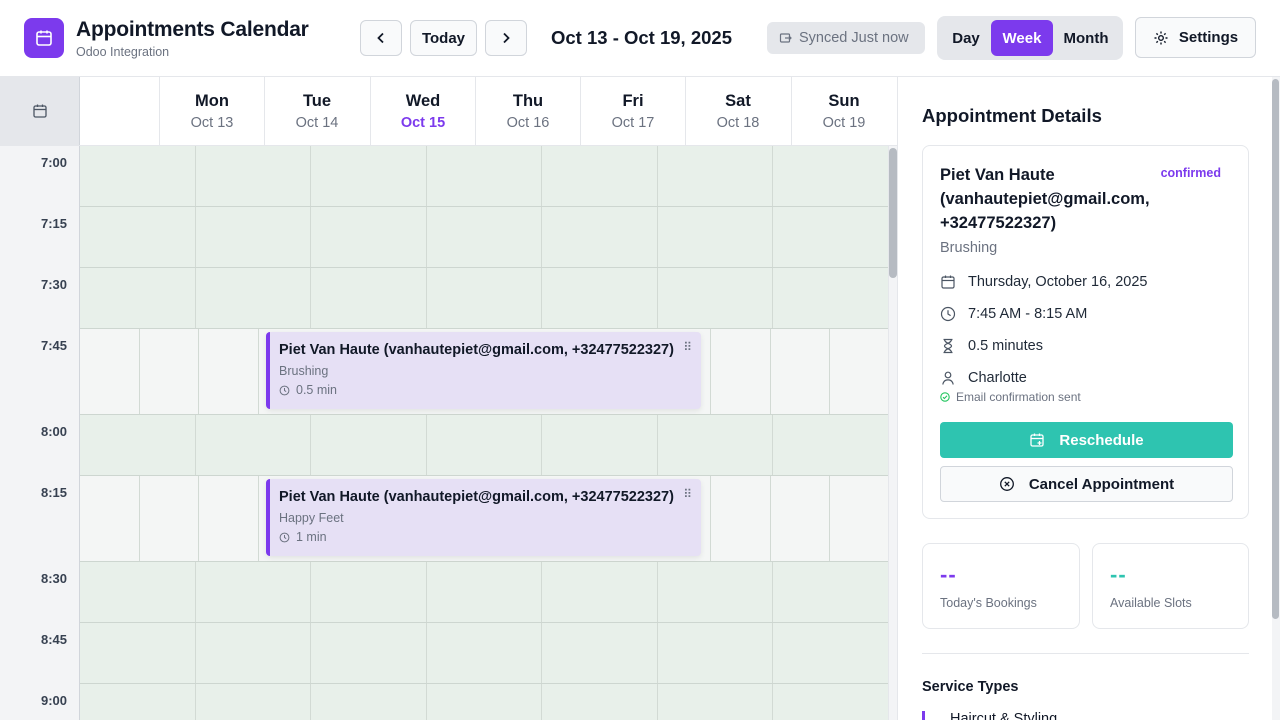  I want to click on day-header-thu: Thu Oct 16, so click(527, 111).